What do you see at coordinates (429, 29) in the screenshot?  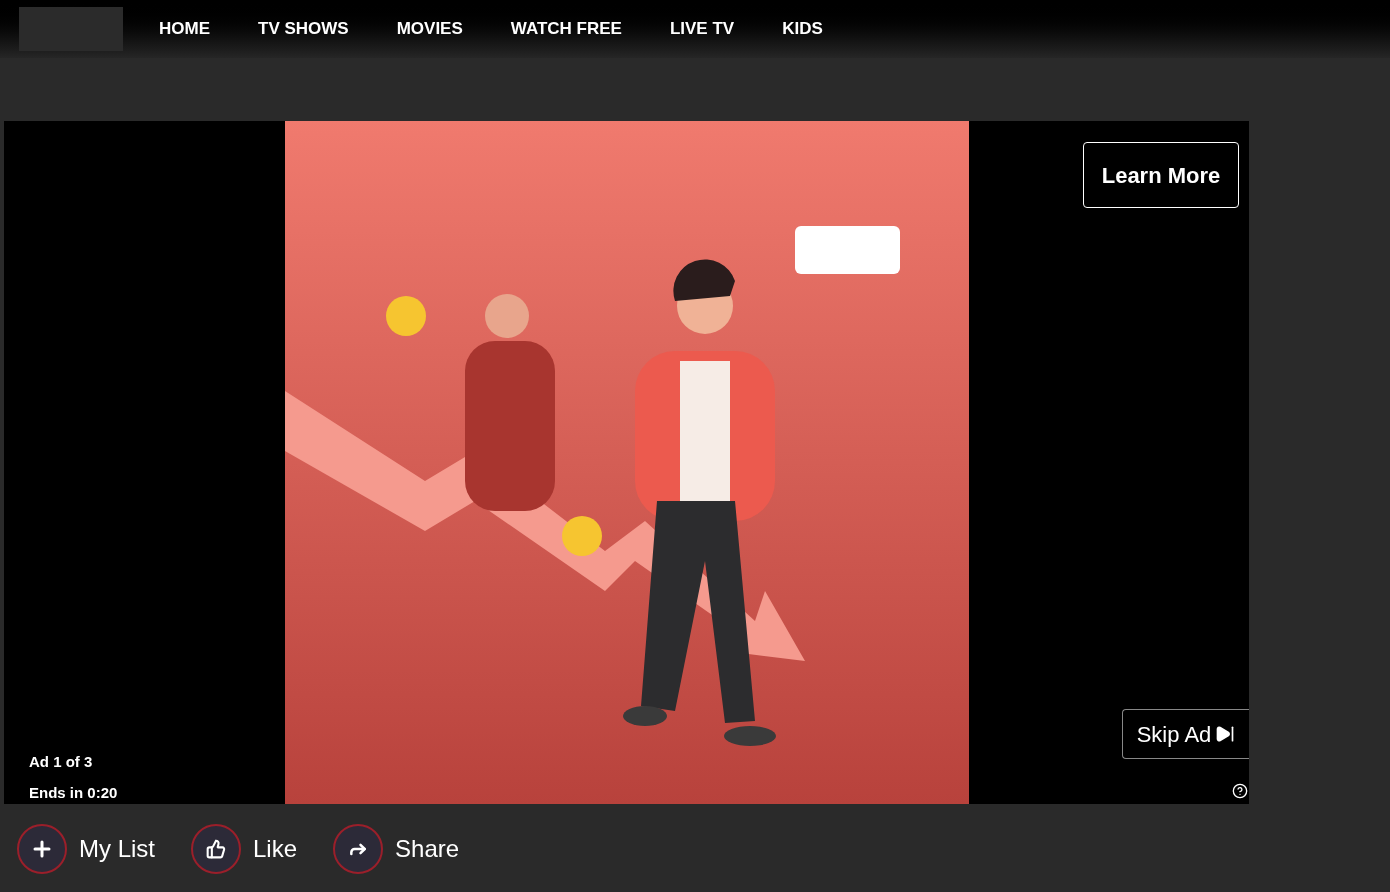 I see `nav-link: MOVIES` at bounding box center [429, 29].